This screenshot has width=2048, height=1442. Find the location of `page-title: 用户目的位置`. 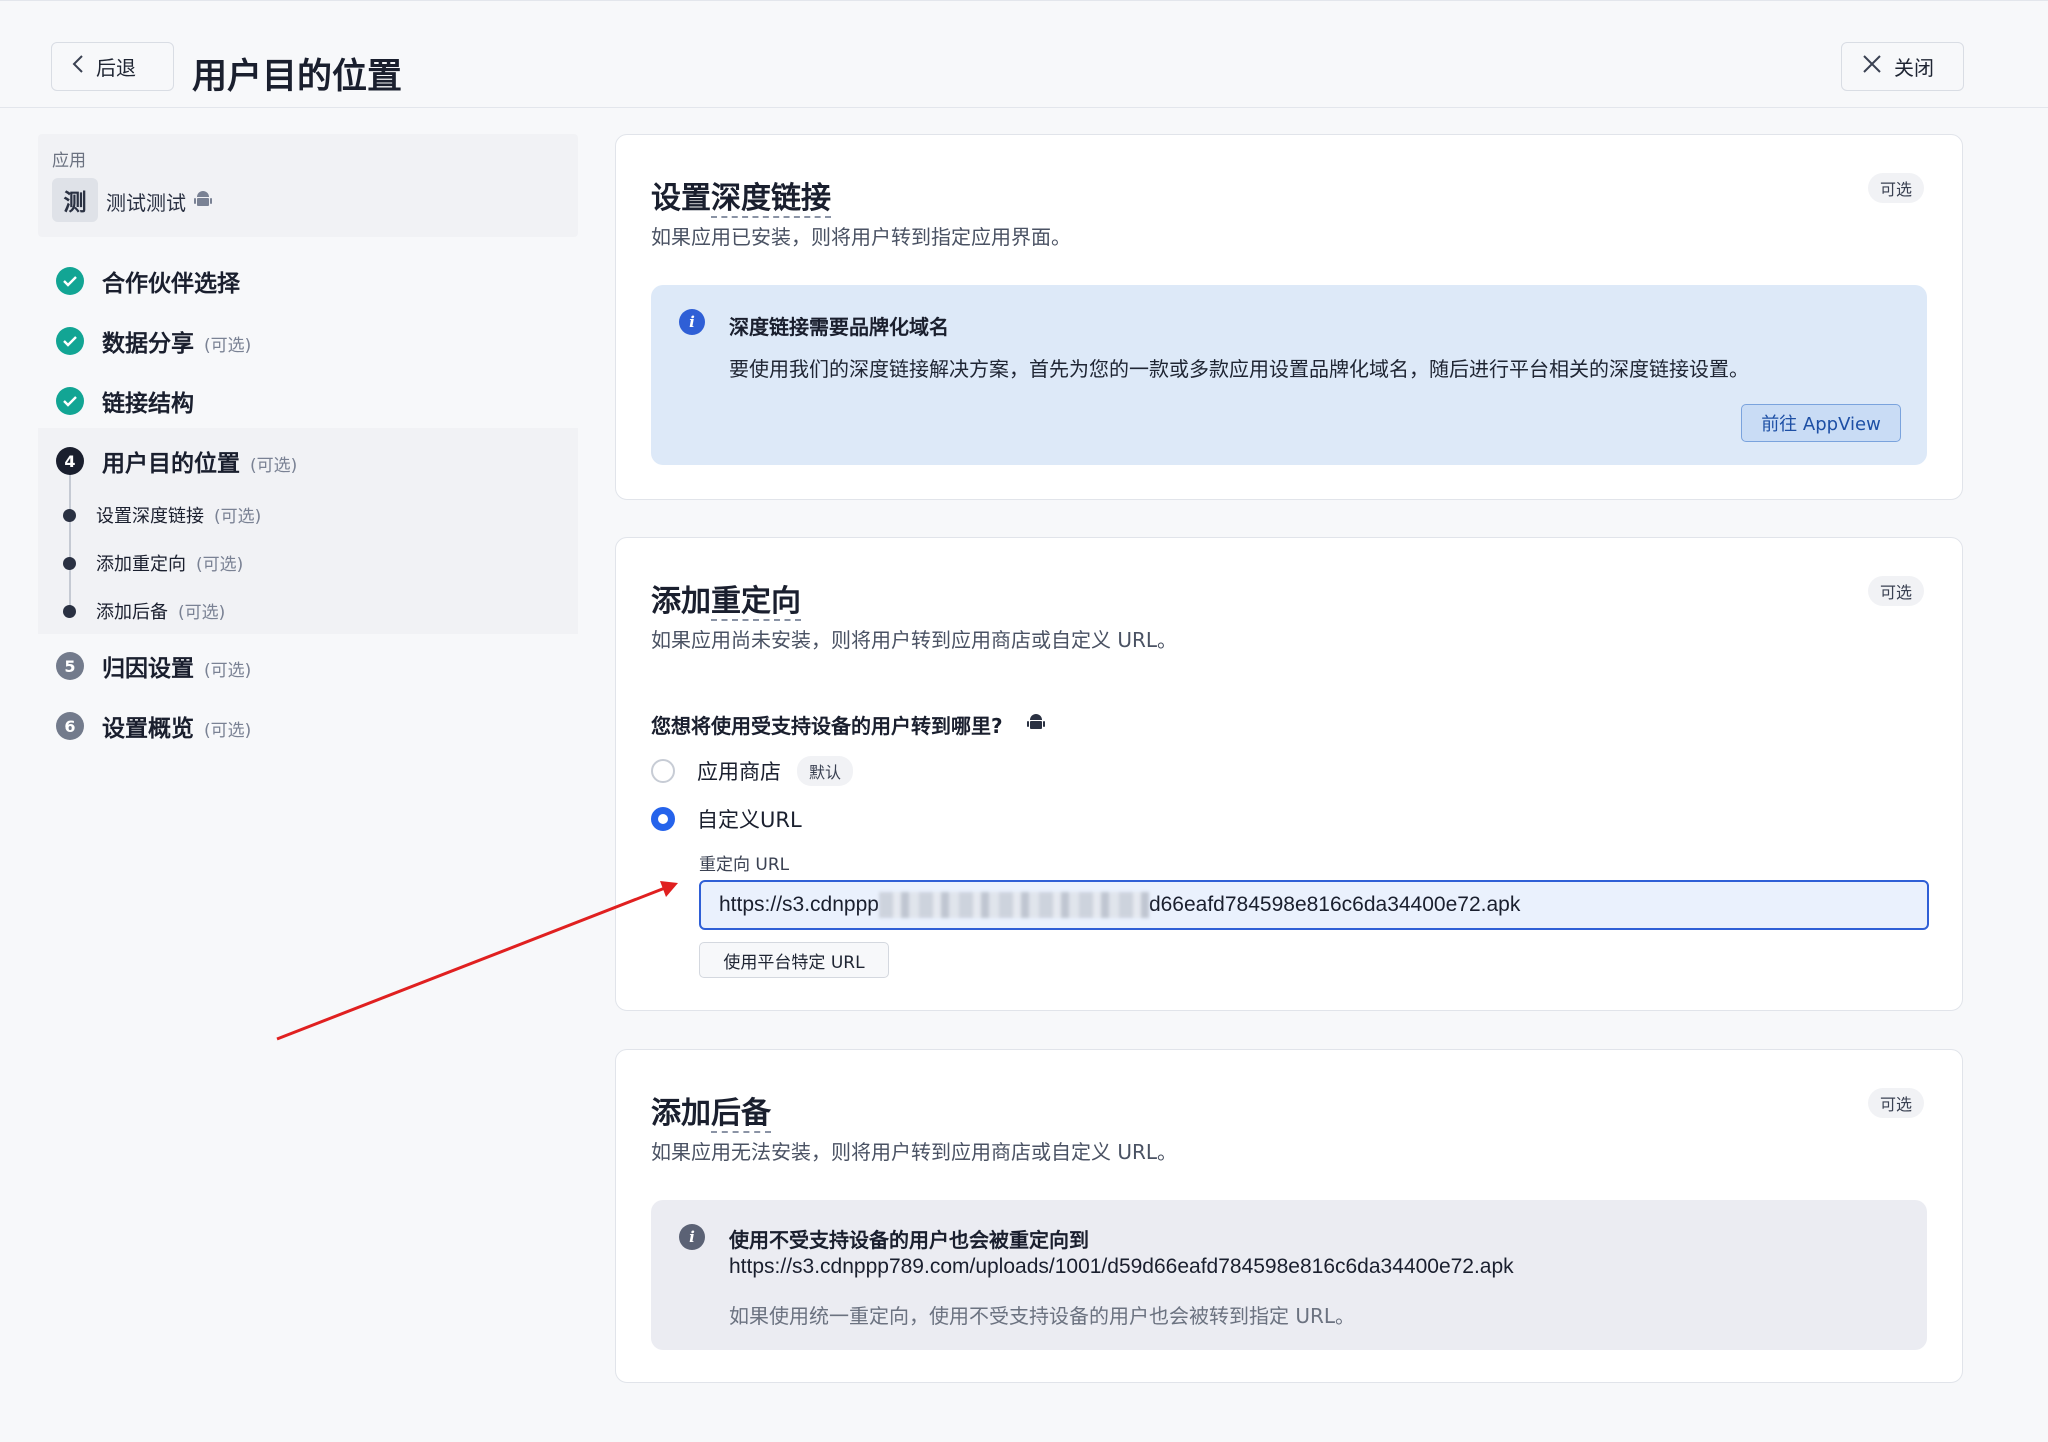

page-title: 用户目的位置 is located at coordinates (297, 77).